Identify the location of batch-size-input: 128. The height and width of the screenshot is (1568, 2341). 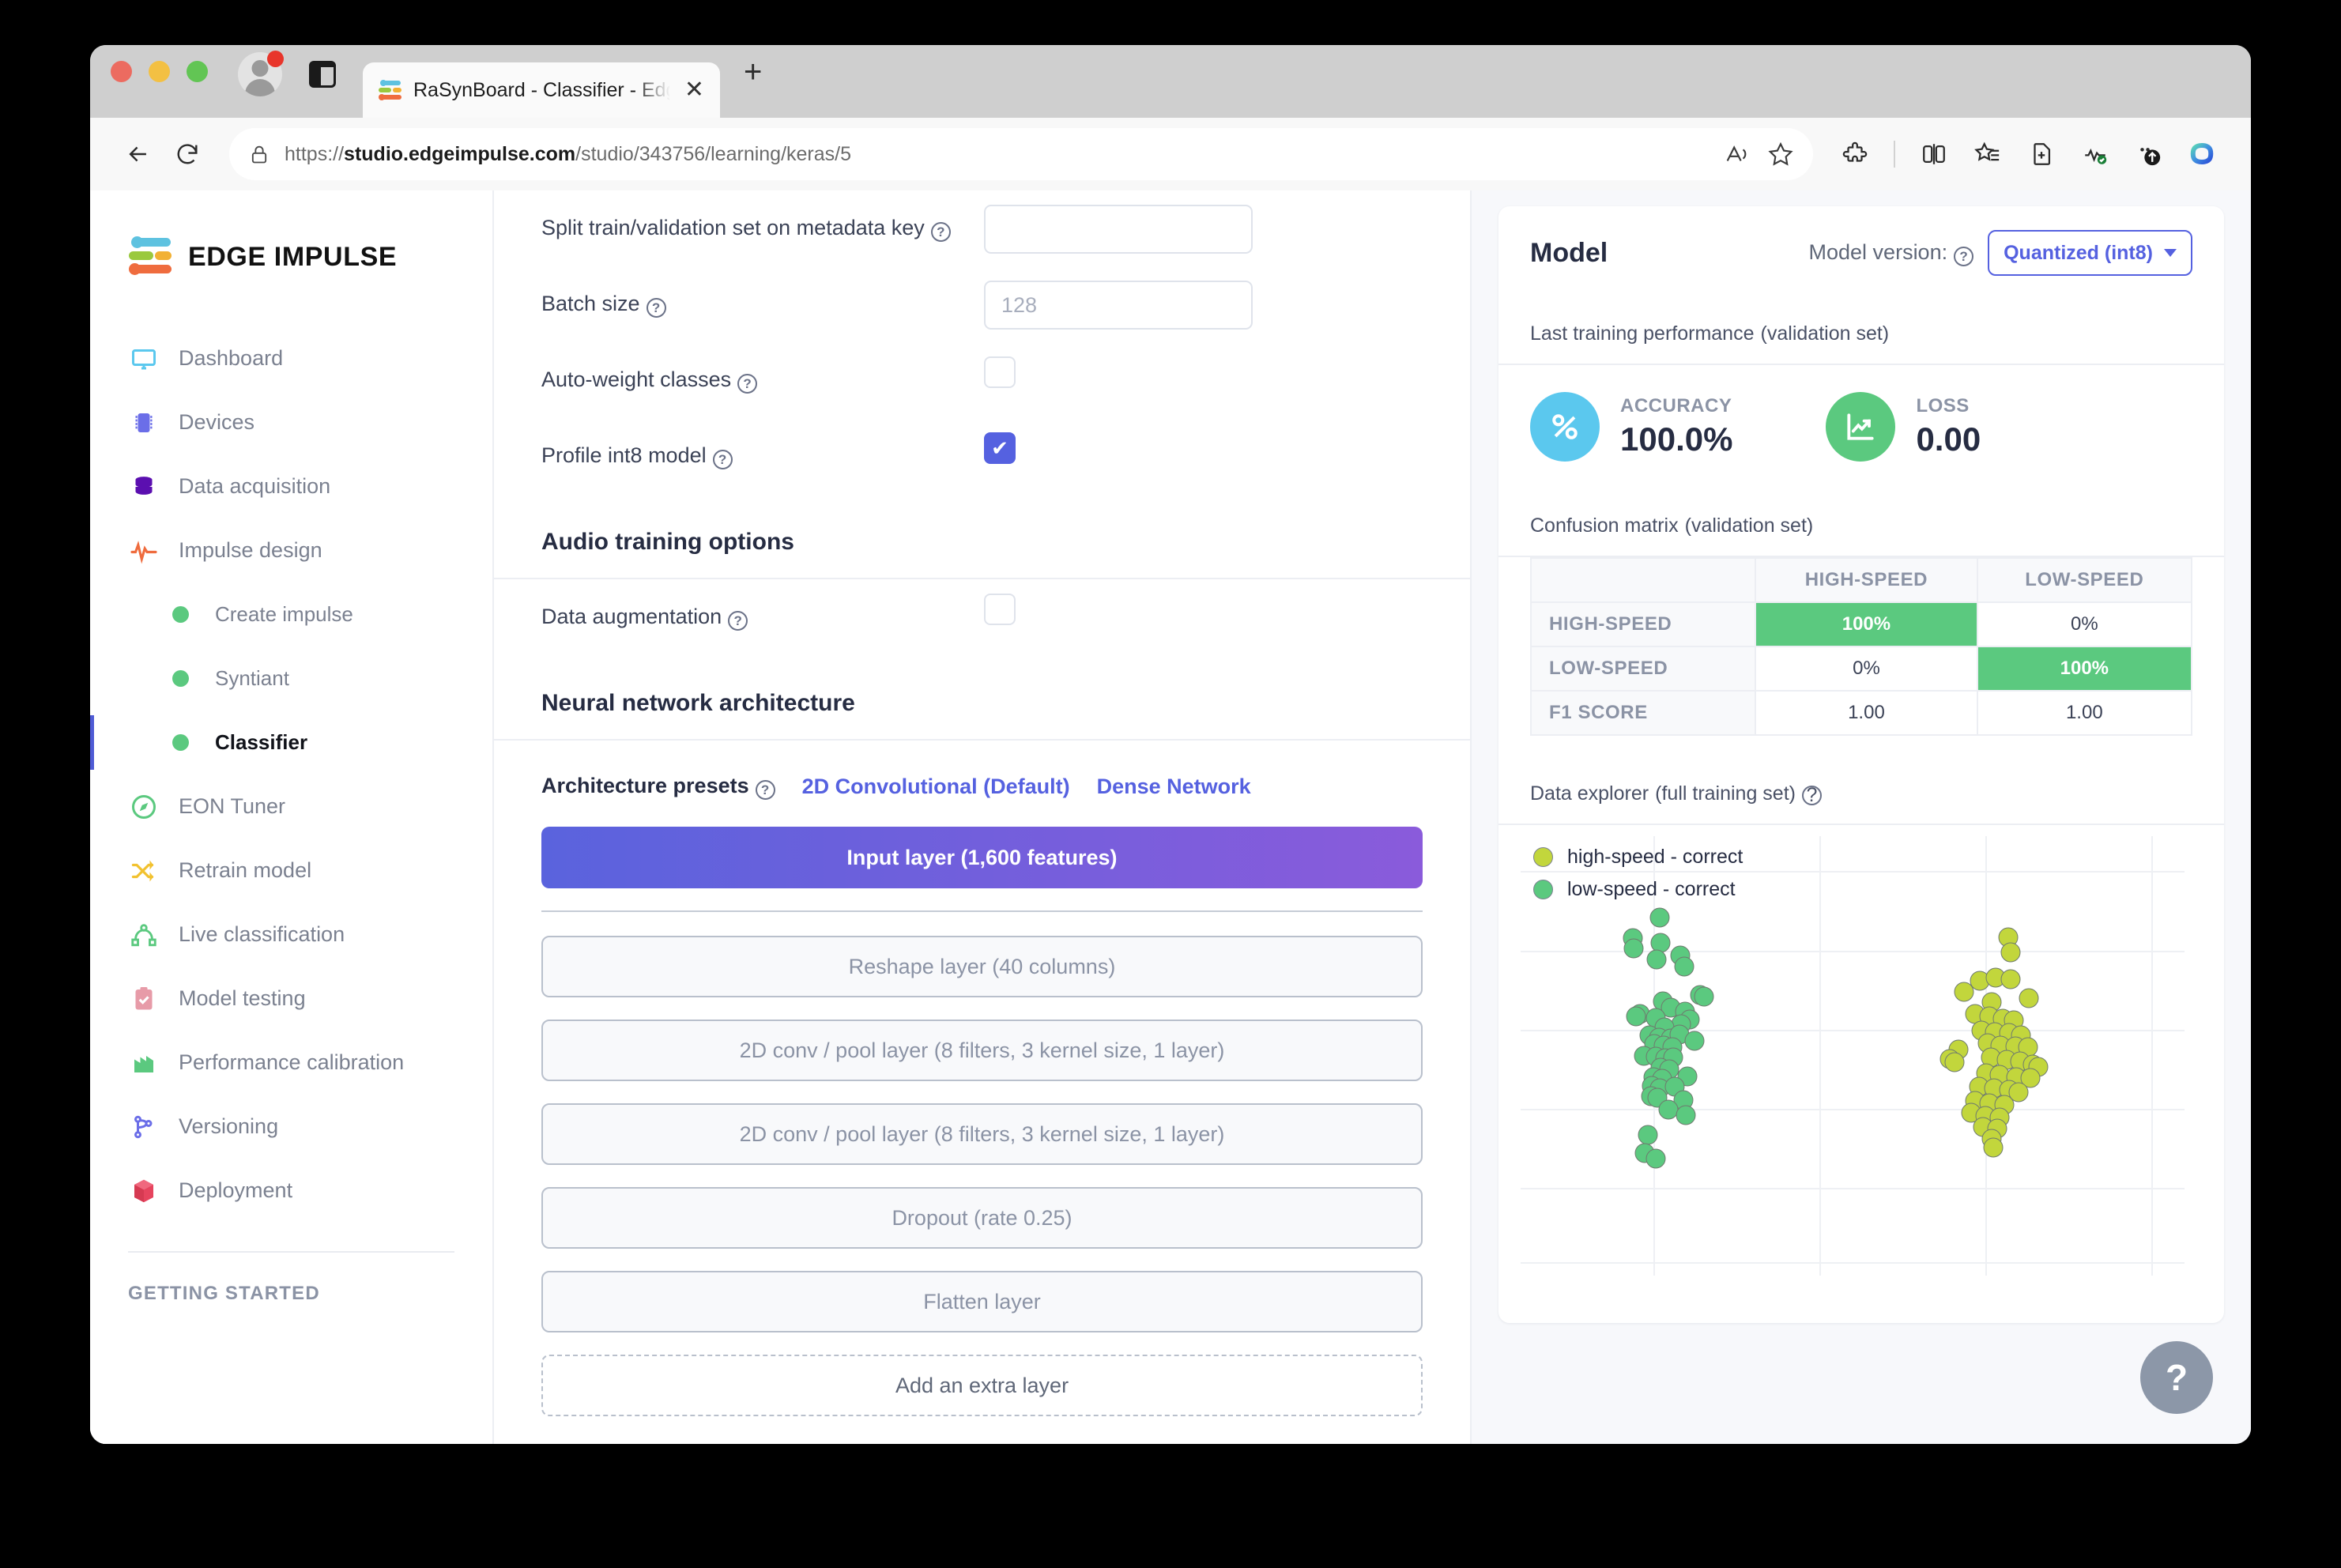
(1119, 305).